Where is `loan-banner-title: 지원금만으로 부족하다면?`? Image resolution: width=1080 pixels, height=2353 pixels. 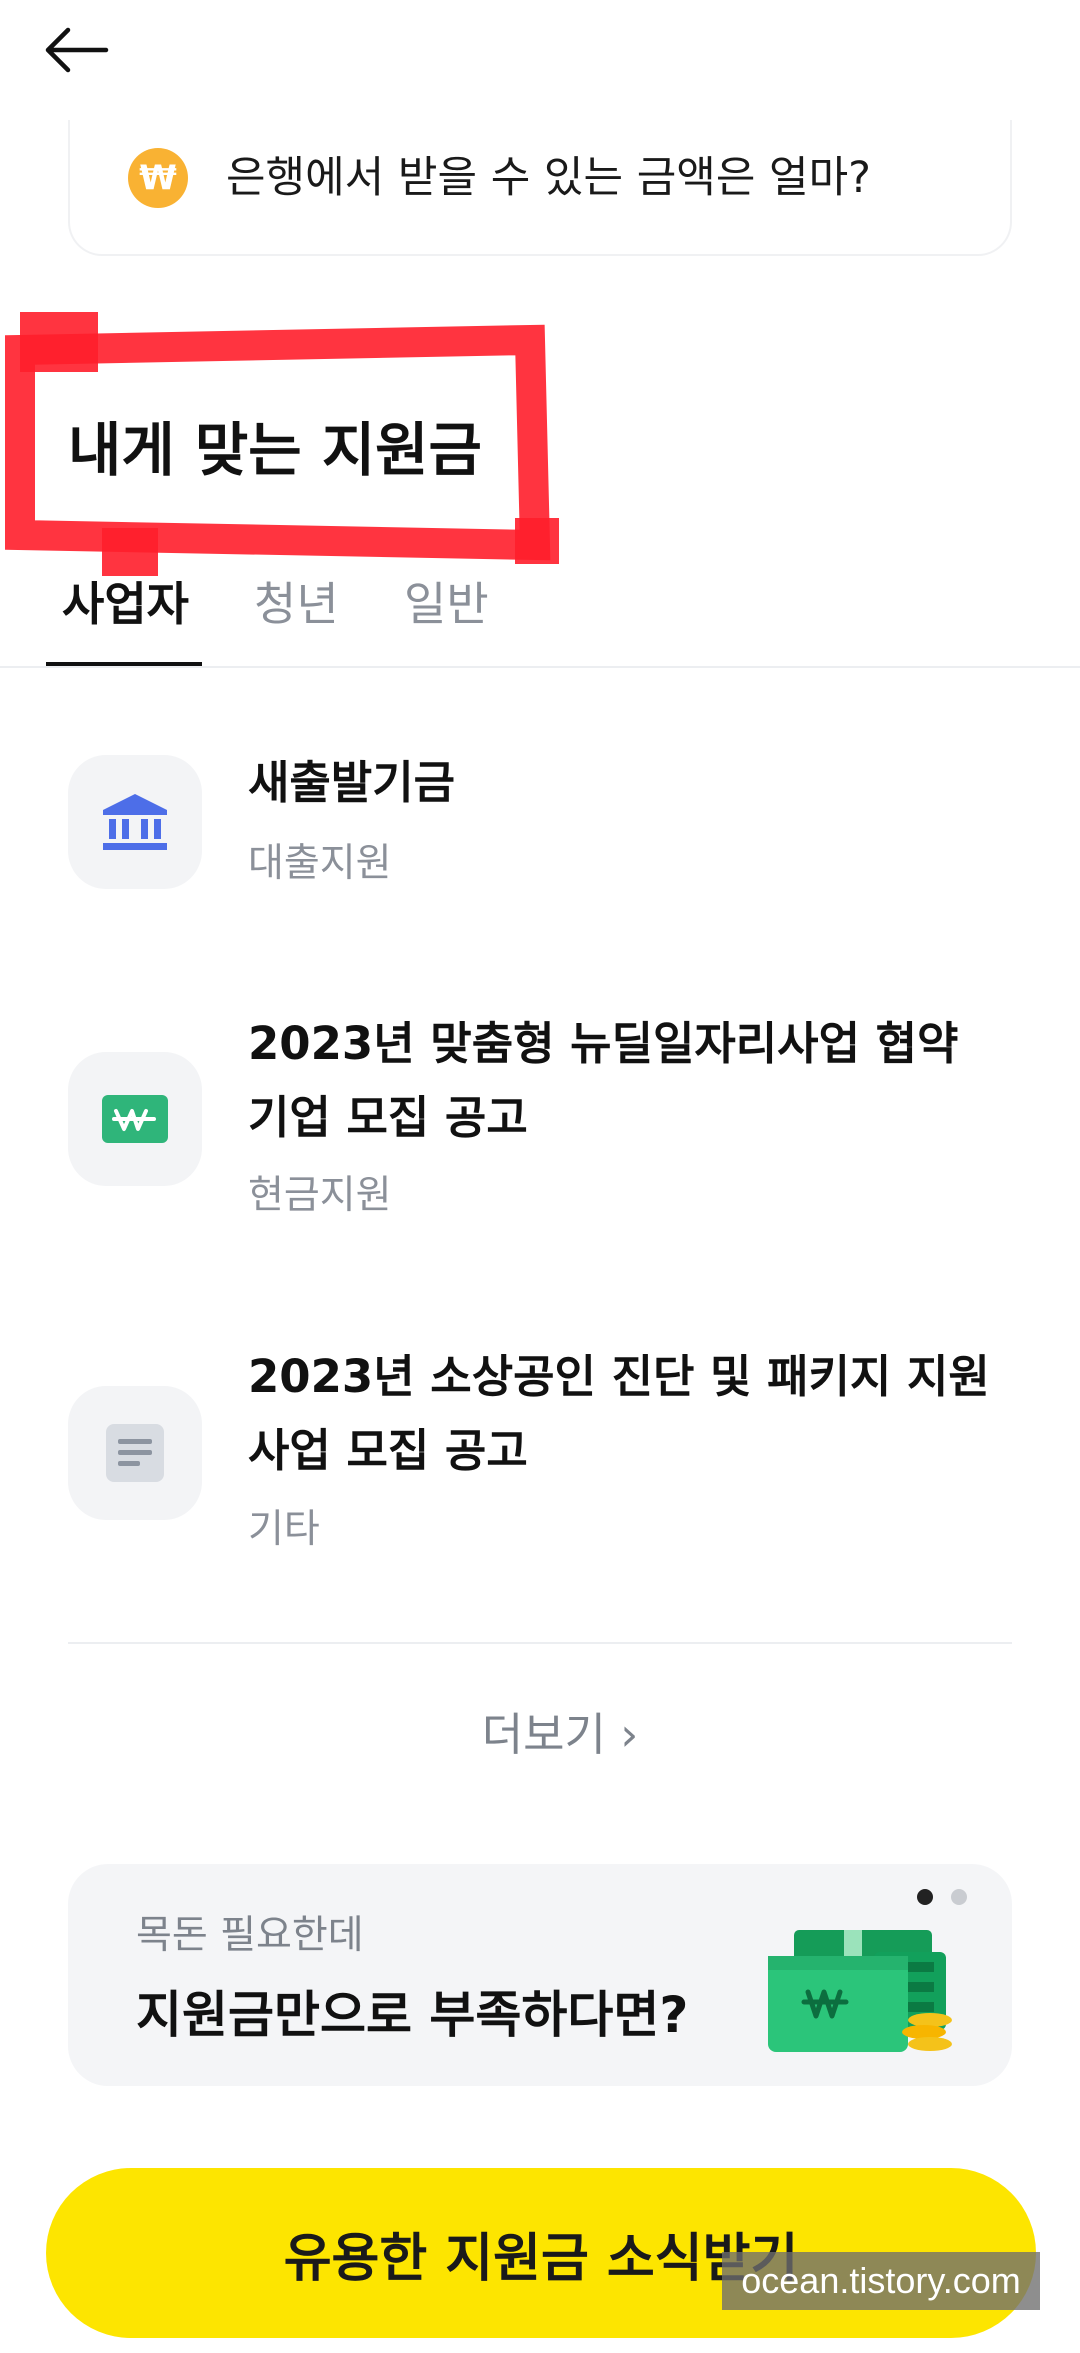 loan-banner-title: 지원금만으로 부족하다면? is located at coordinates (412, 2015).